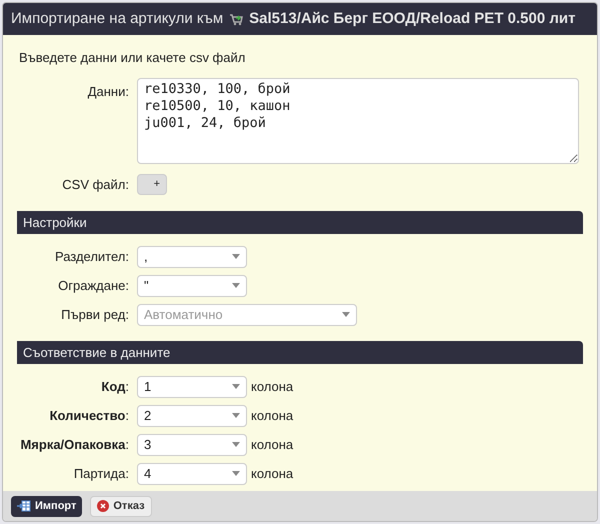  What do you see at coordinates (108, 92) in the screenshot?
I see `field-label: Данни:` at bounding box center [108, 92].